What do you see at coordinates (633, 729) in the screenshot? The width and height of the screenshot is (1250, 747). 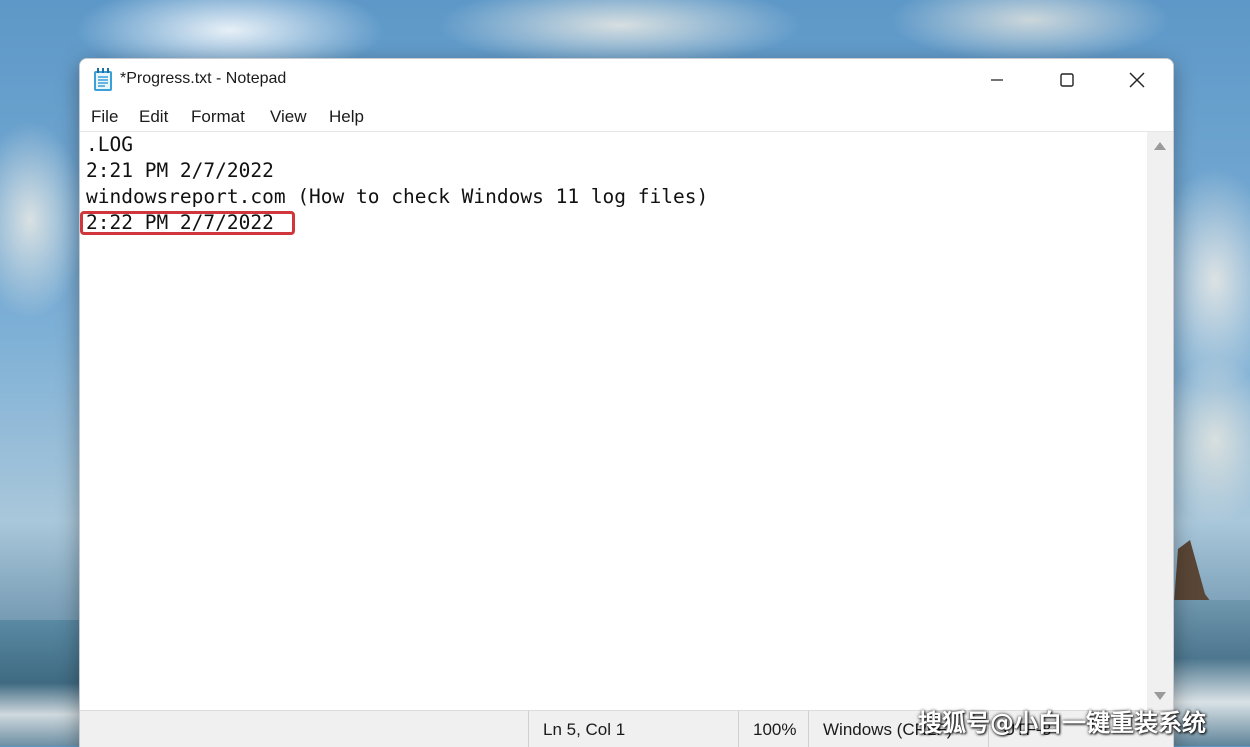 I see `status-cursor-position: Ln 5, Col 1` at bounding box center [633, 729].